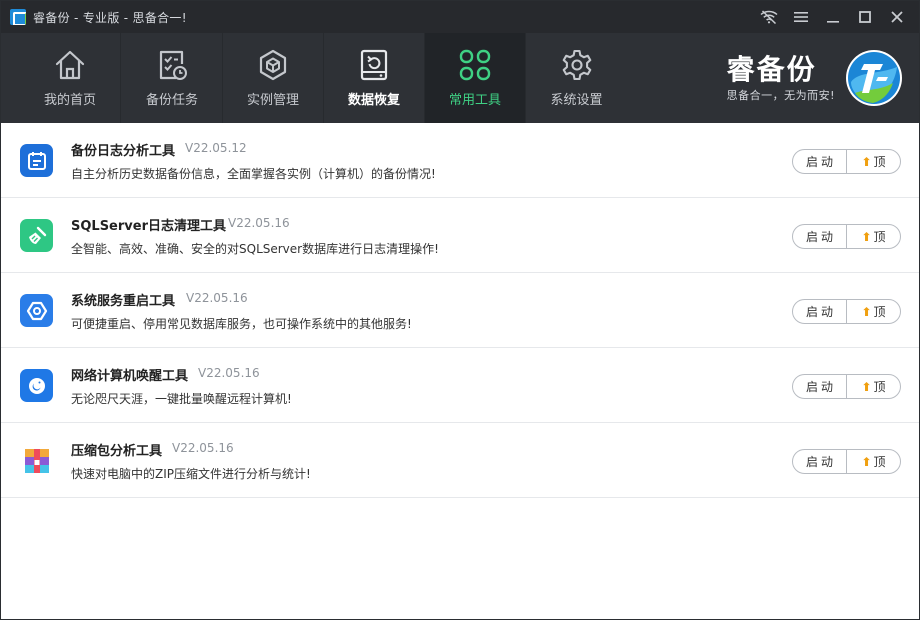 The image size is (920, 620). Describe the element at coordinates (130, 376) in the screenshot. I see `tool-name: 网络计算机唤醒工具` at that location.